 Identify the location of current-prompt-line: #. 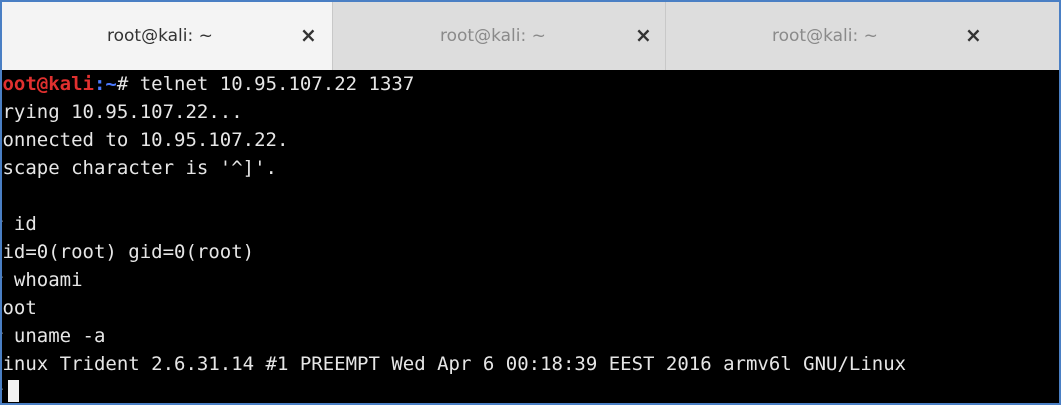
(11, 390).